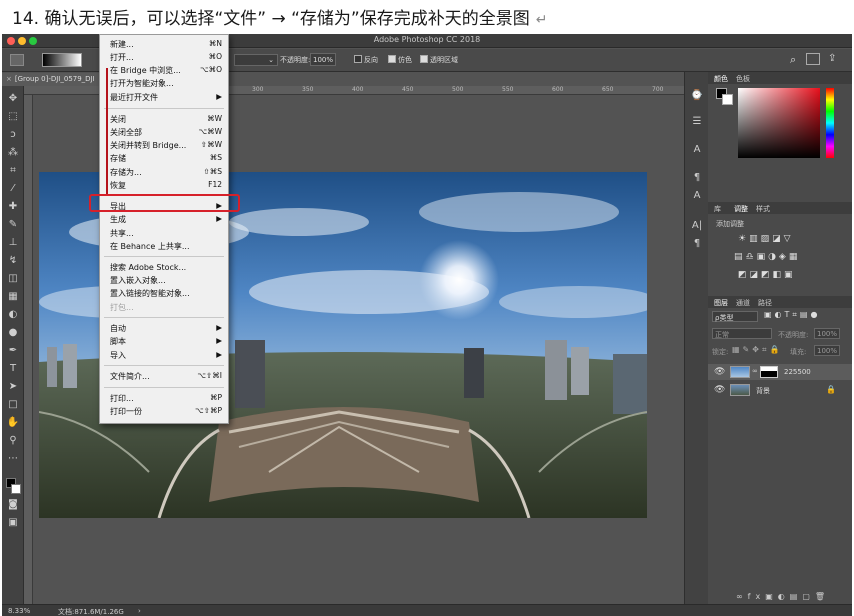  What do you see at coordinates (13, 405) in the screenshot?
I see `rectangle-tool-icon: □` at bounding box center [13, 405].